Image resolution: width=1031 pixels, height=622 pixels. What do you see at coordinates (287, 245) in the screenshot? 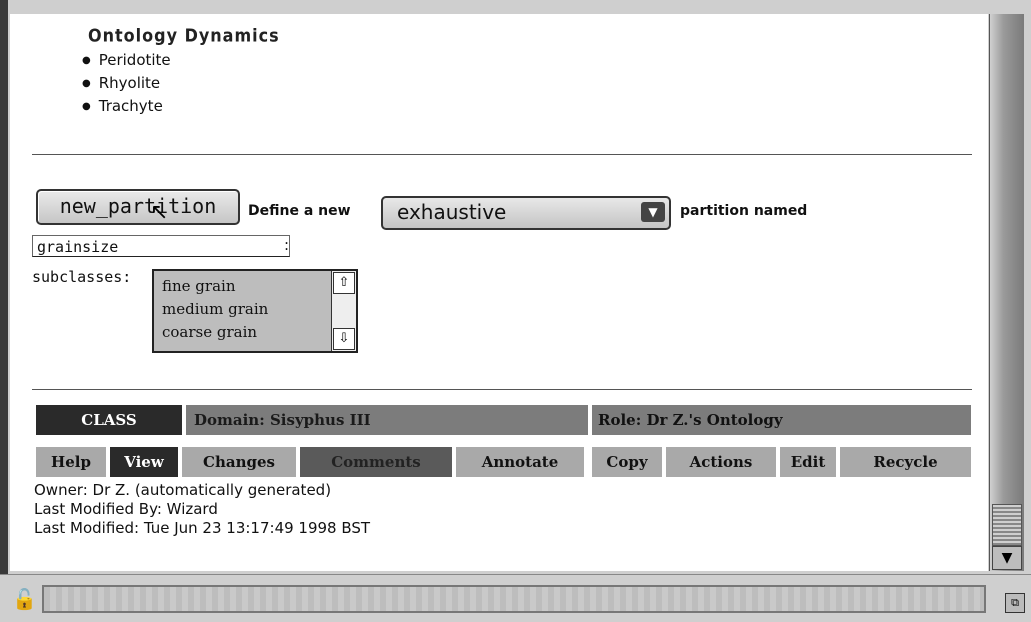
I see `colon-label: :` at bounding box center [287, 245].